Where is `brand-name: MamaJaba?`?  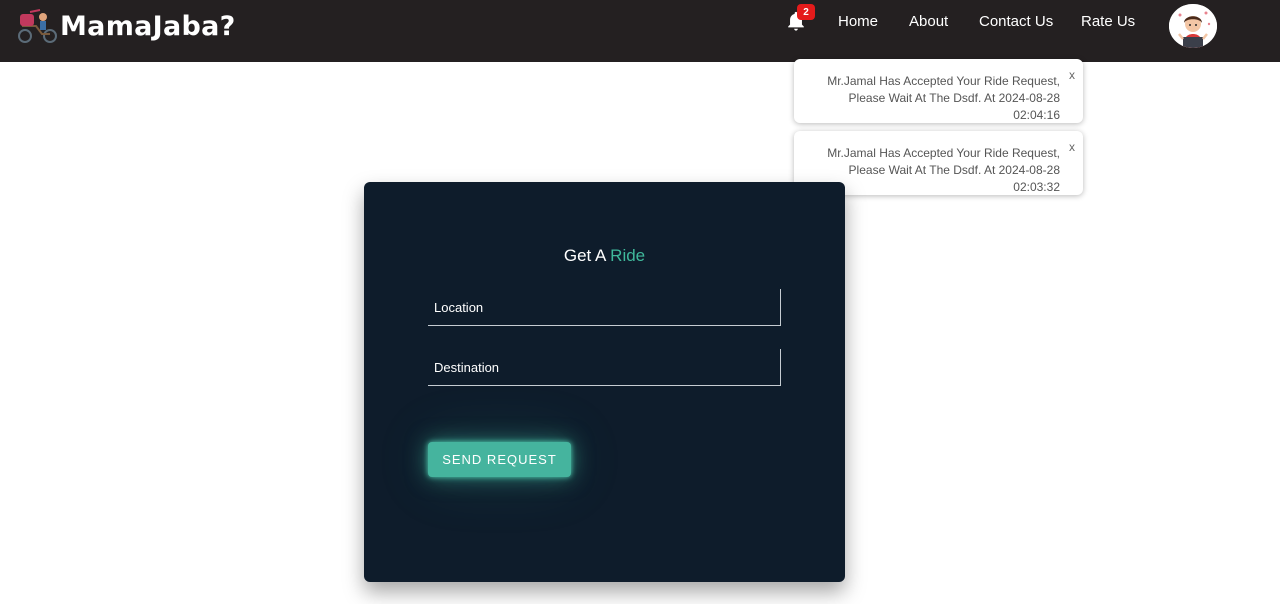 brand-name: MamaJaba? is located at coordinates (148, 26).